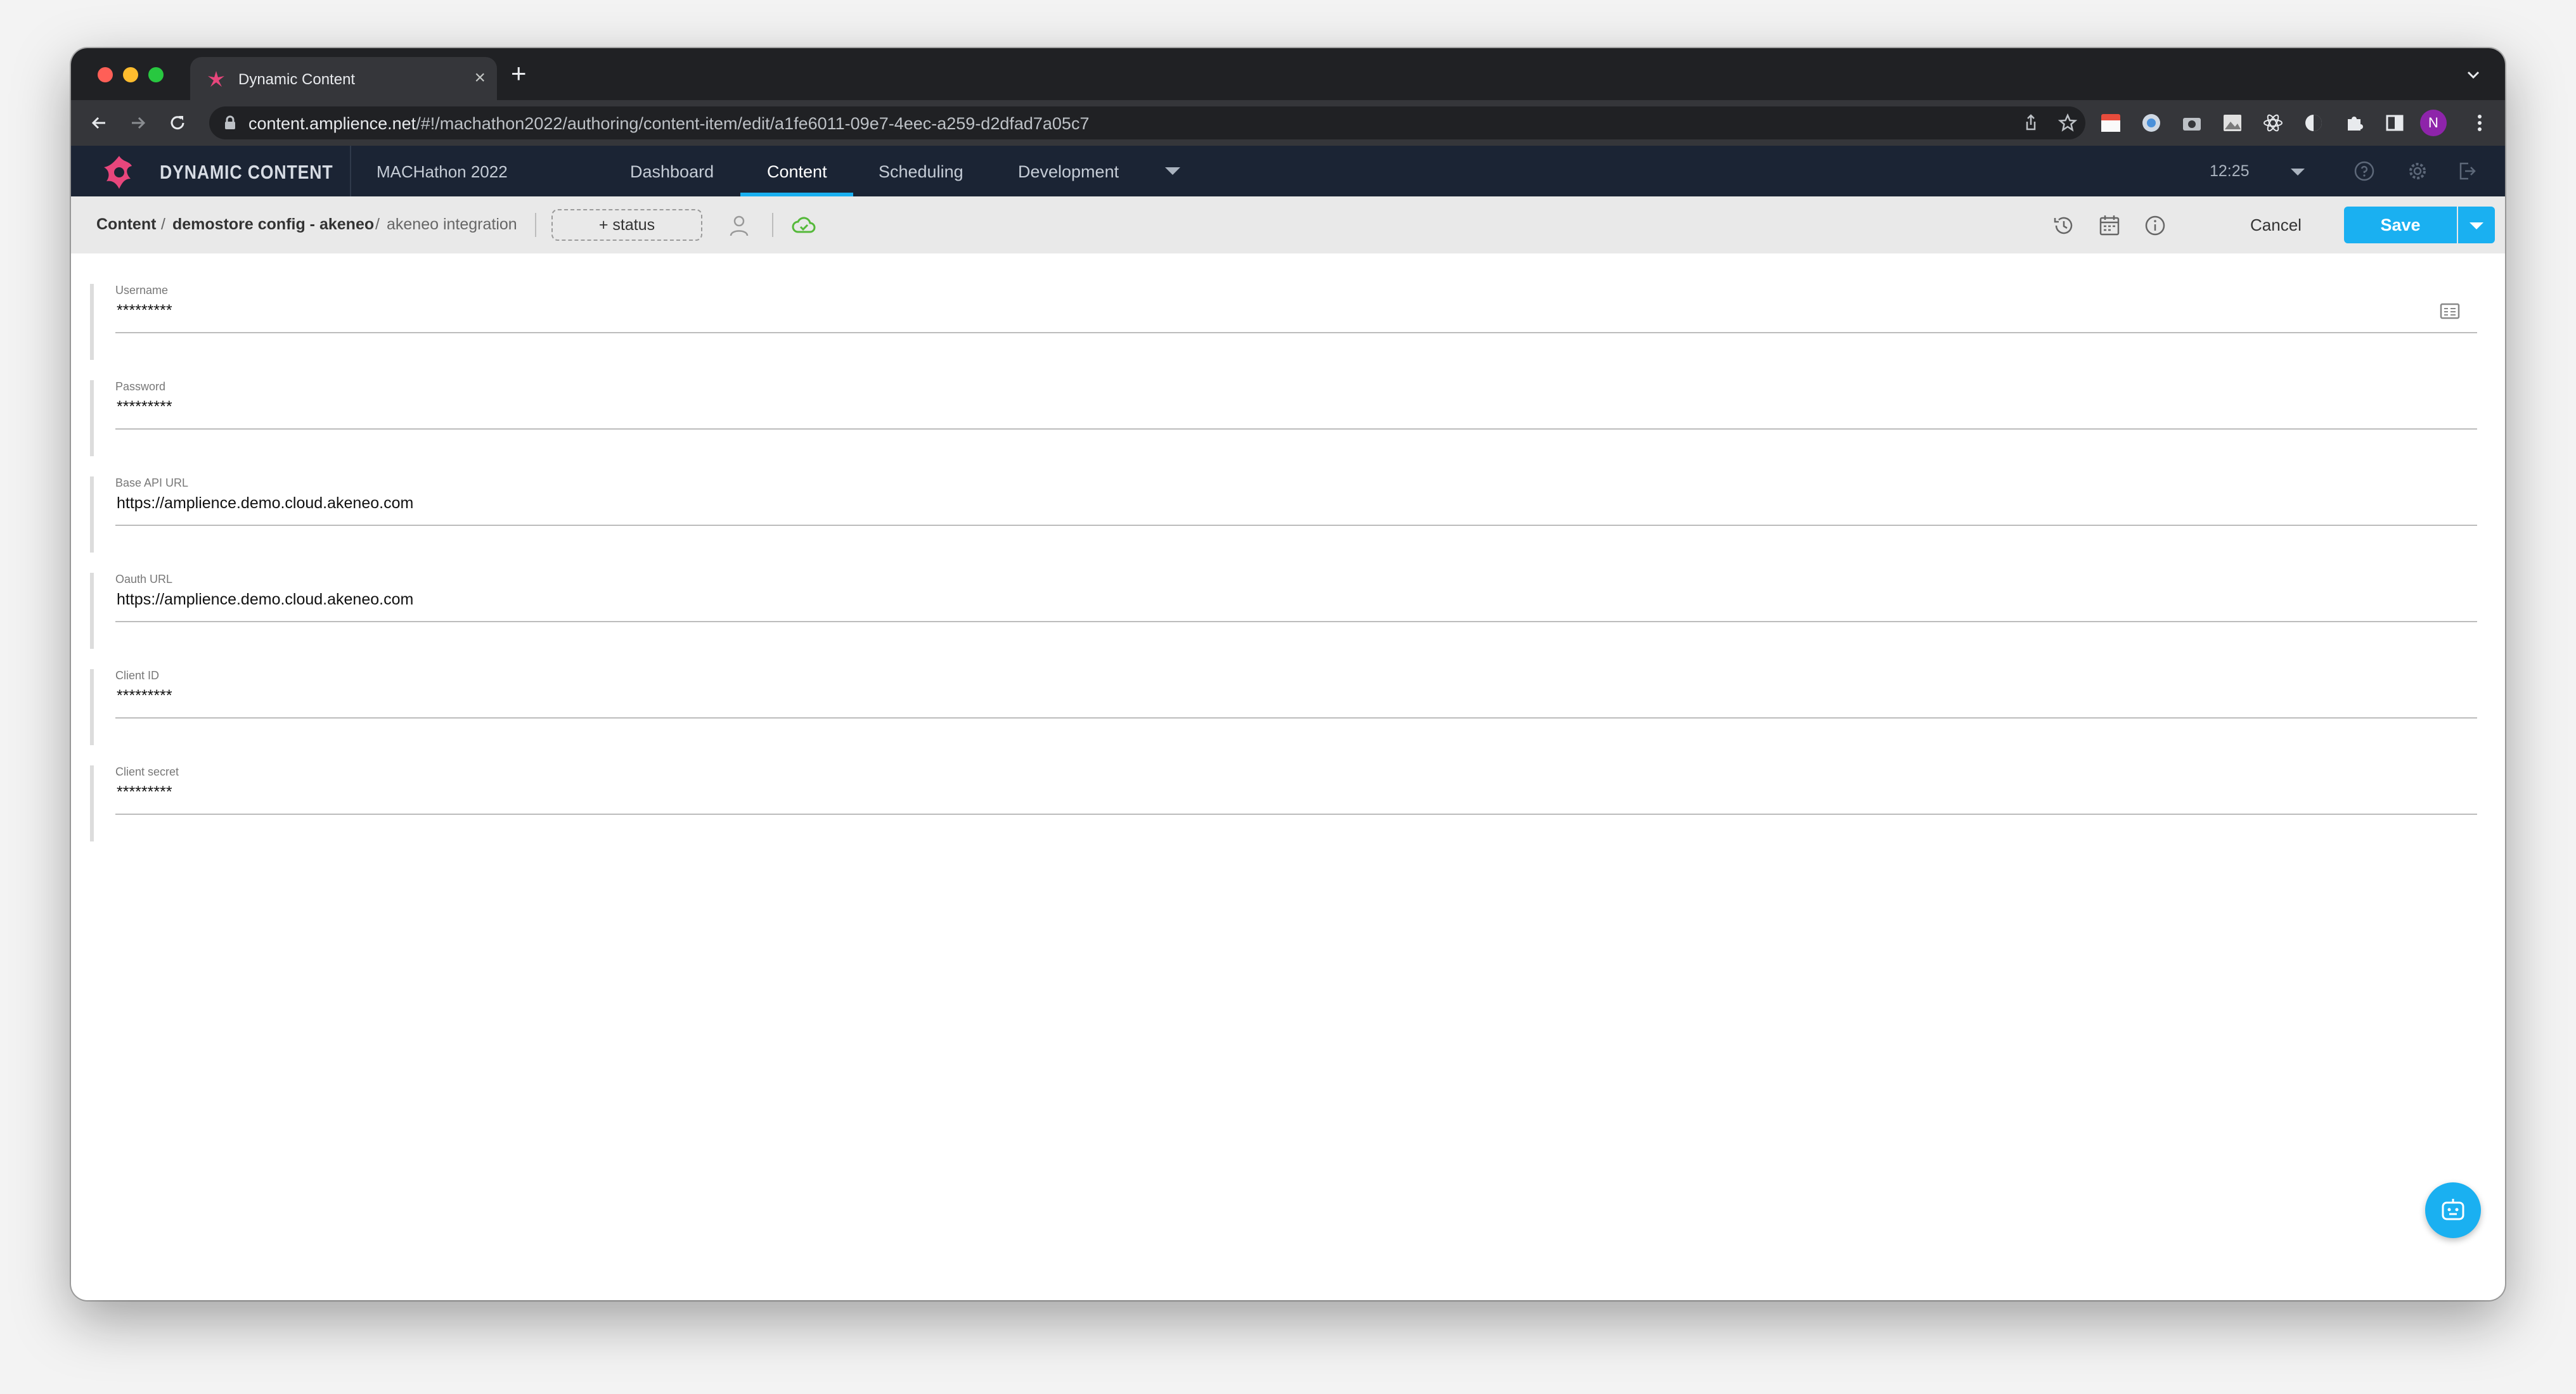  What do you see at coordinates (1068, 172) in the screenshot?
I see `nav-development: Development` at bounding box center [1068, 172].